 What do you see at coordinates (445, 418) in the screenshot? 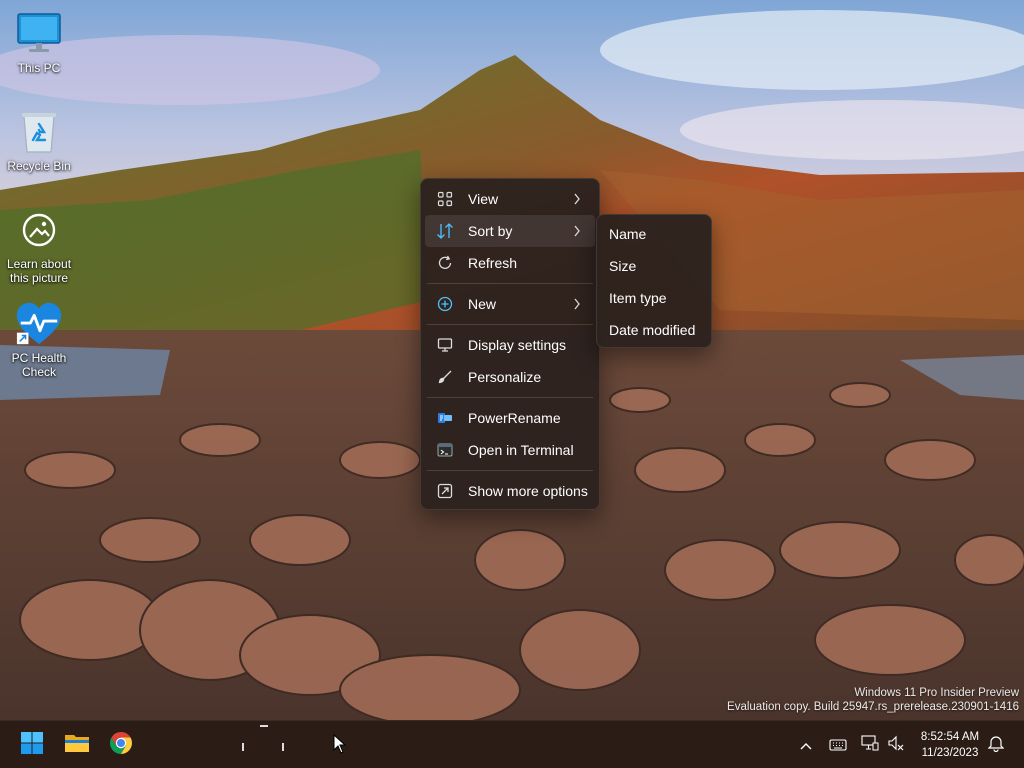
I see `powerrename-icon` at bounding box center [445, 418].